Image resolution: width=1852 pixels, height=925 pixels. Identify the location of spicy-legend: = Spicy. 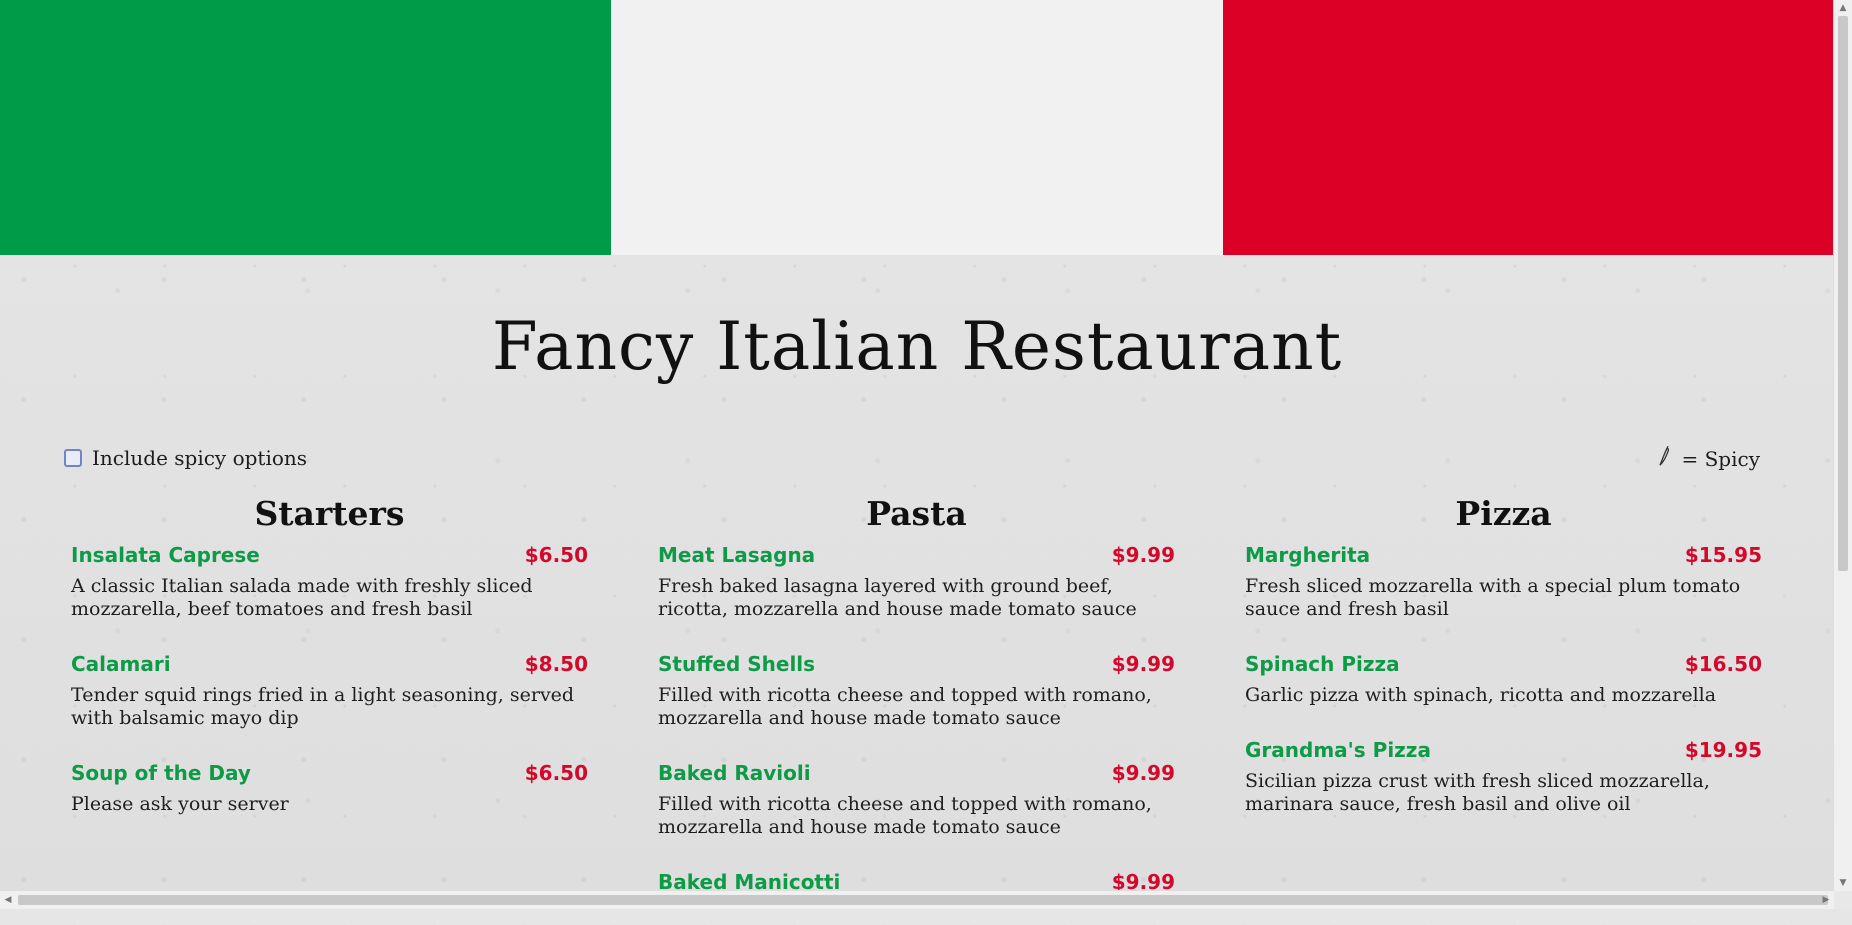
(1706, 458).